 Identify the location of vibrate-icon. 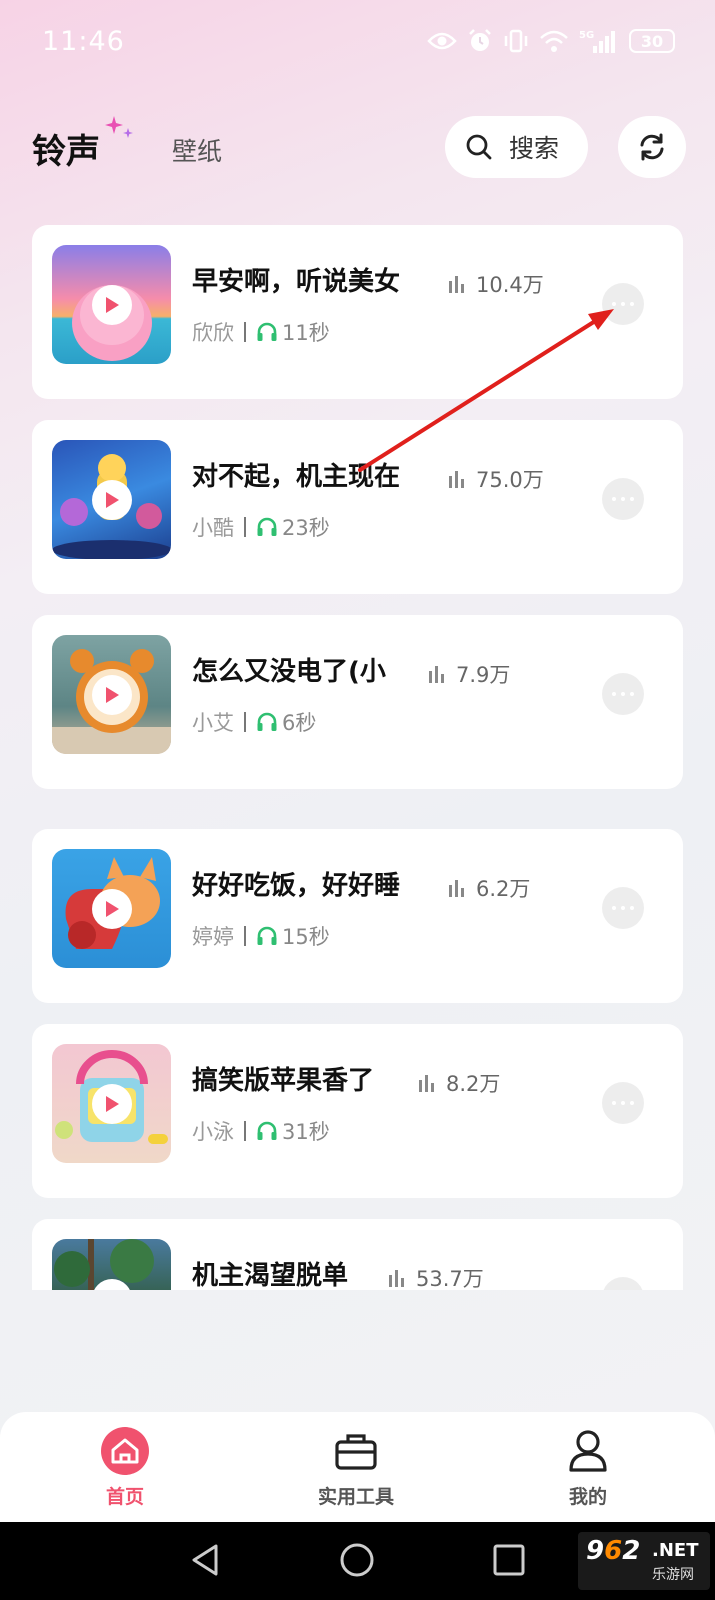
(516, 41).